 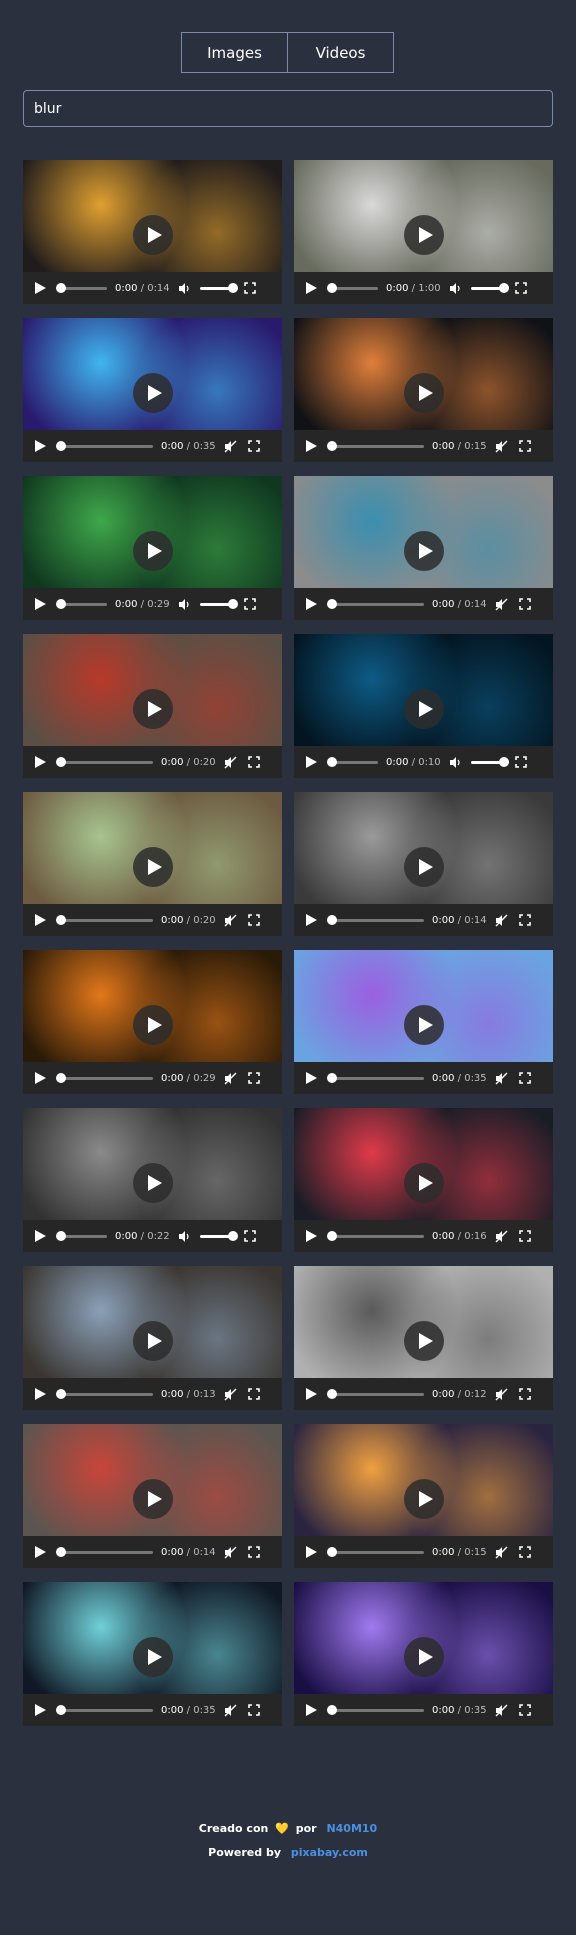 I want to click on tab-images: Images, so click(x=234, y=52).